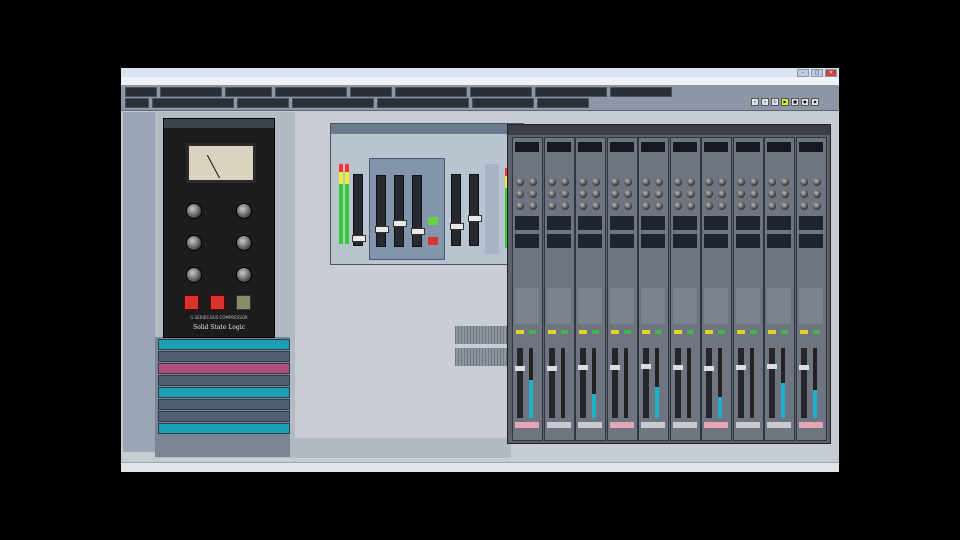  What do you see at coordinates (755, 102) in the screenshot?
I see `rewind-icon: «` at bounding box center [755, 102].